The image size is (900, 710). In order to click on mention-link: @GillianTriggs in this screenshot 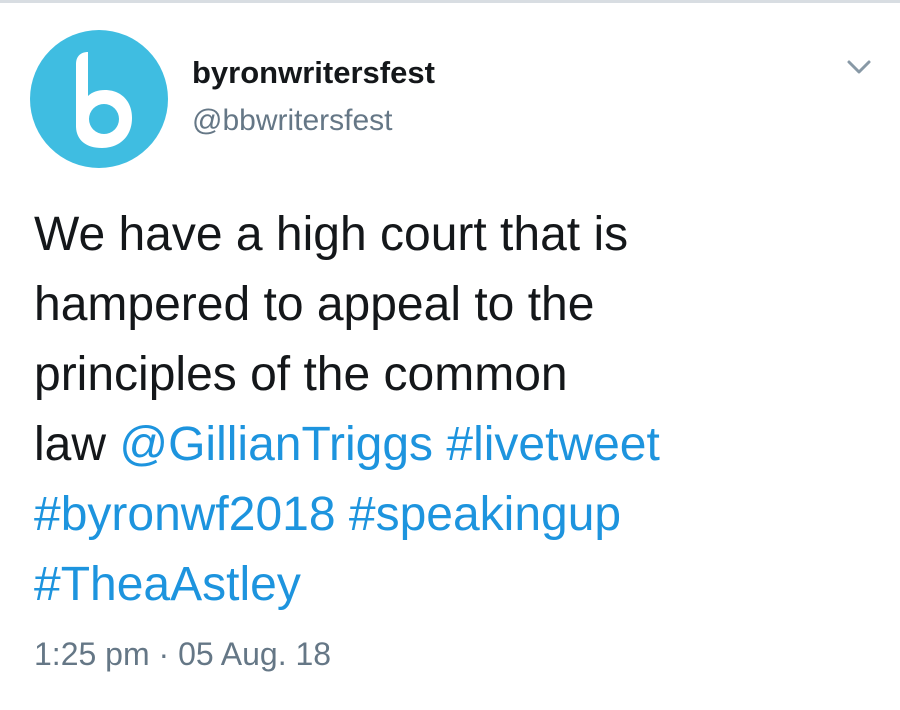, I will do `click(276, 444)`.